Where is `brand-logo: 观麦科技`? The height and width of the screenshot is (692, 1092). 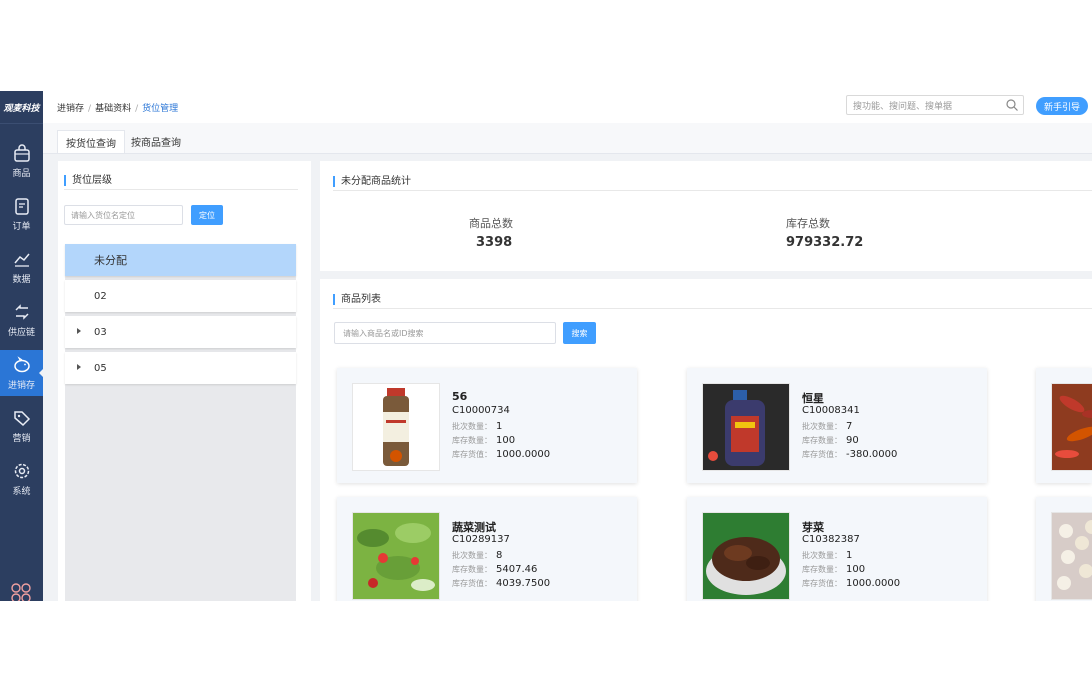 brand-logo: 观麦科技 is located at coordinates (21, 107).